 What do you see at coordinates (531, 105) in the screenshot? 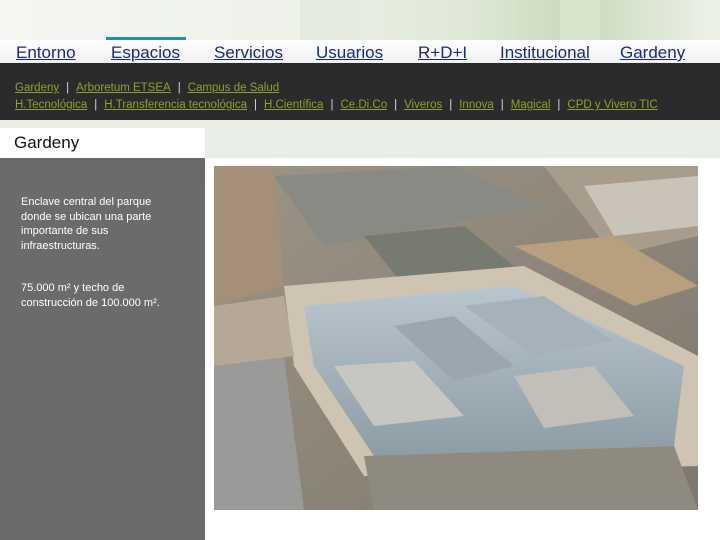
I see `subnav-link-magical: Magical` at bounding box center [531, 105].